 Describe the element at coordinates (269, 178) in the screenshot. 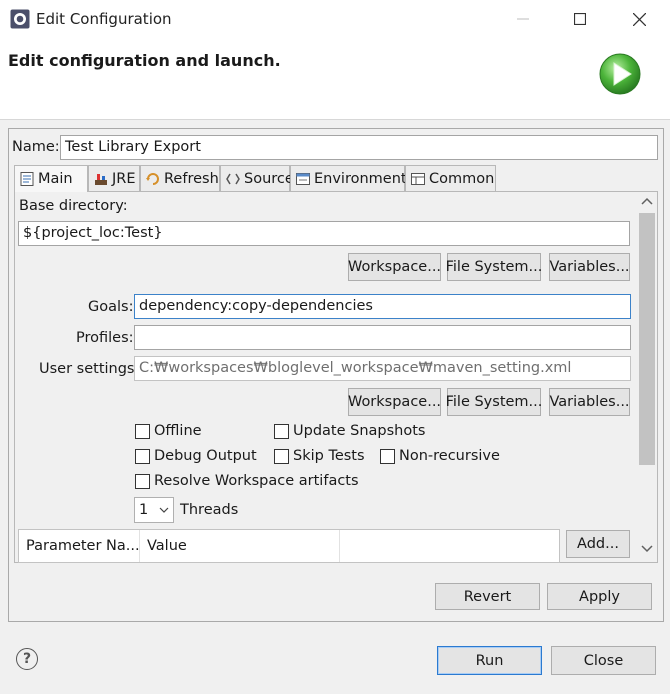

I see `tab-source-label: Source` at that location.